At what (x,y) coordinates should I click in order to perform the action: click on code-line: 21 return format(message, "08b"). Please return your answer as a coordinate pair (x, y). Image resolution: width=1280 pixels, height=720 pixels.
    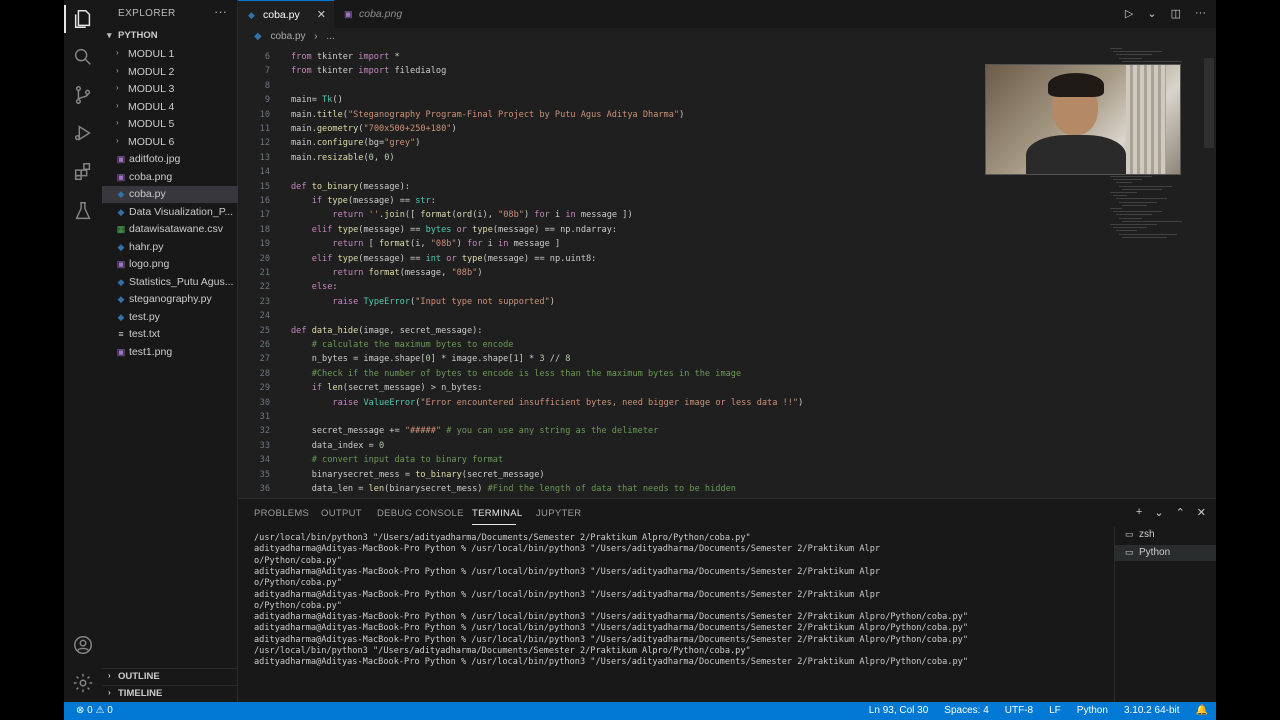
    Looking at the image, I should click on (688, 273).